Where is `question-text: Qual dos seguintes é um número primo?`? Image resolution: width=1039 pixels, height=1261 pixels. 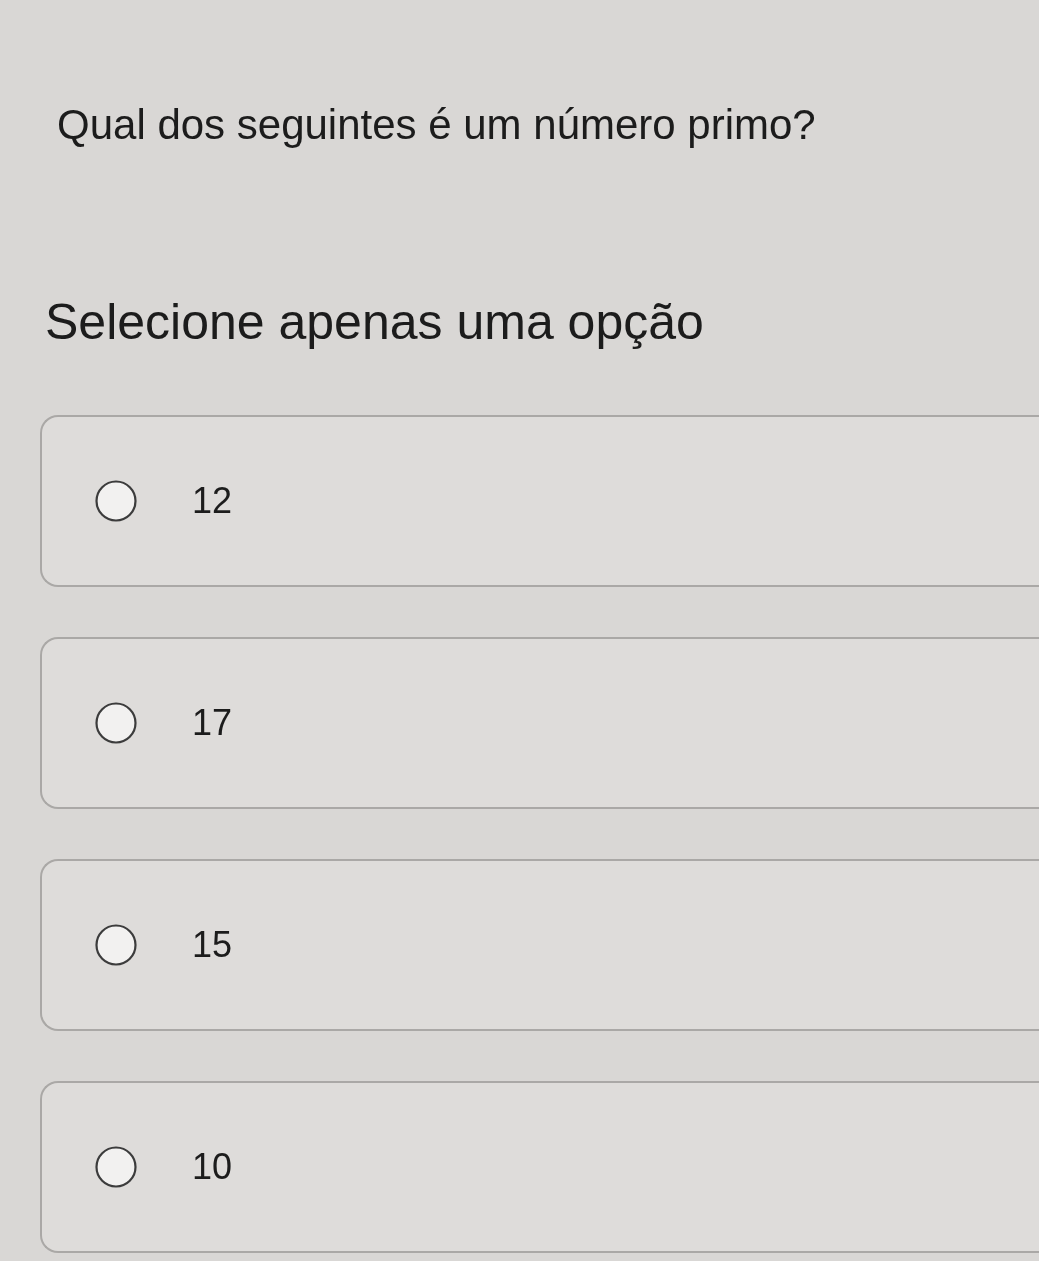
question-text: Qual dos seguintes é um número primo? is located at coordinates (437, 125).